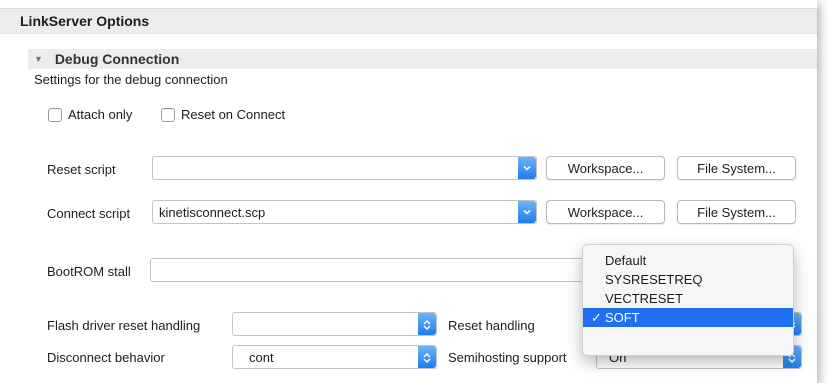 Image resolution: width=831 pixels, height=383 pixels. I want to click on disconnect-behavior-select: cont, so click(334, 357).